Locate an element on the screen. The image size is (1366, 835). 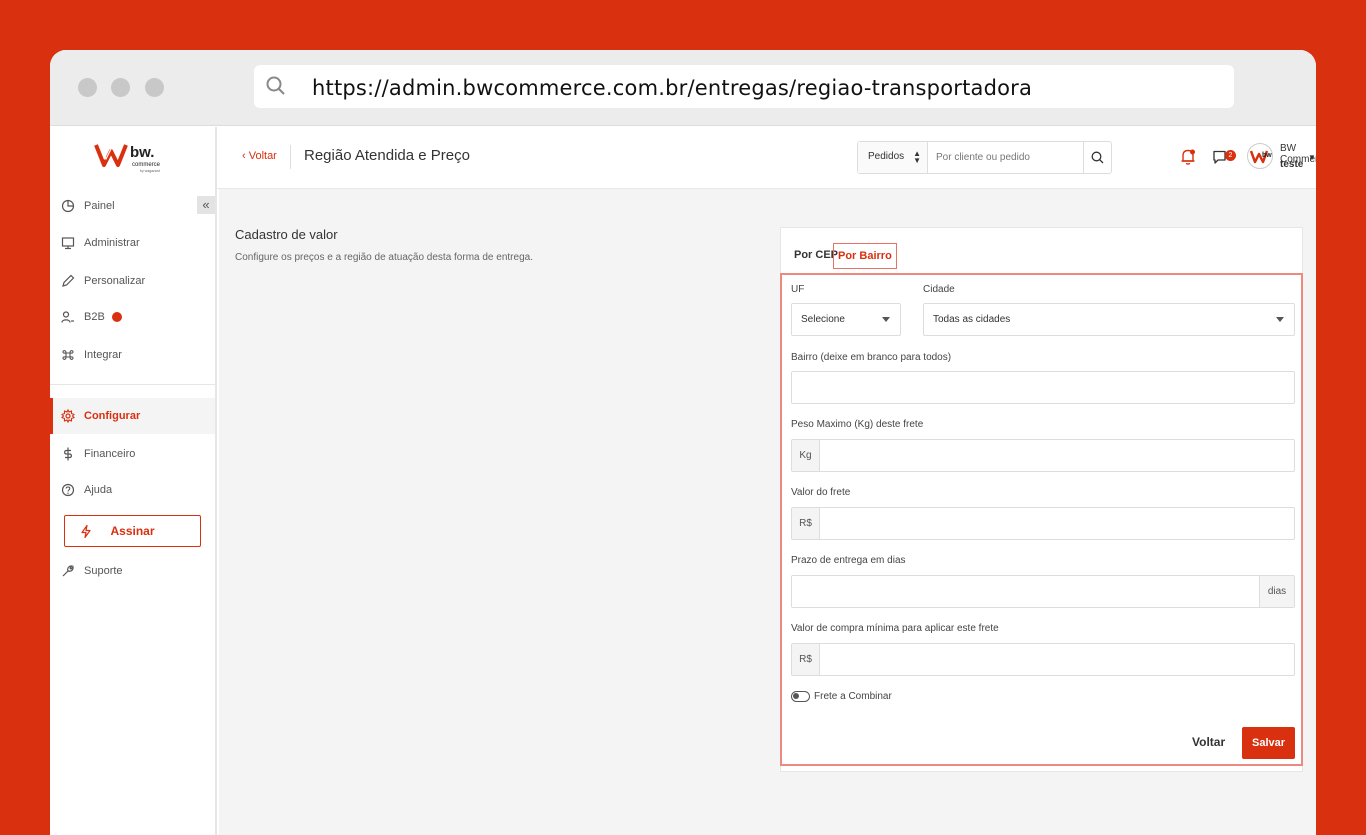
window-dot-minimize is located at coordinates (120, 87).